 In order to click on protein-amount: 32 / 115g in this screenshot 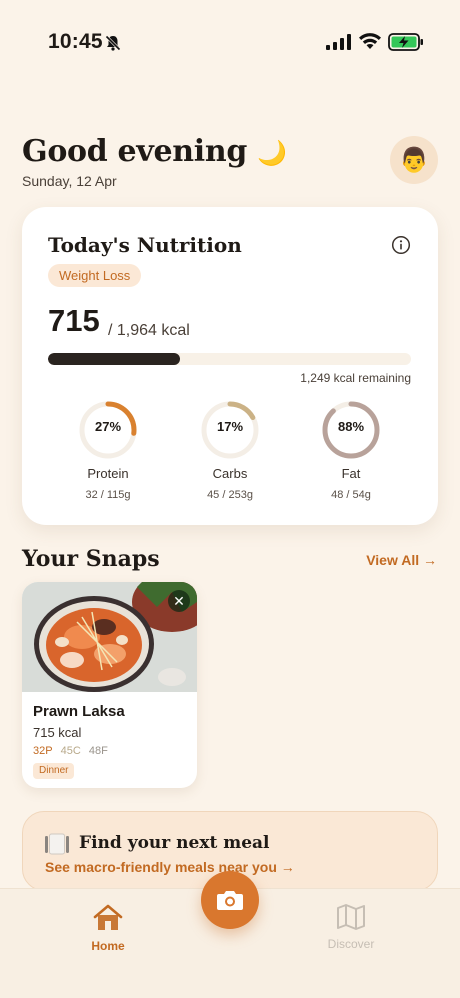, I will do `click(108, 495)`.